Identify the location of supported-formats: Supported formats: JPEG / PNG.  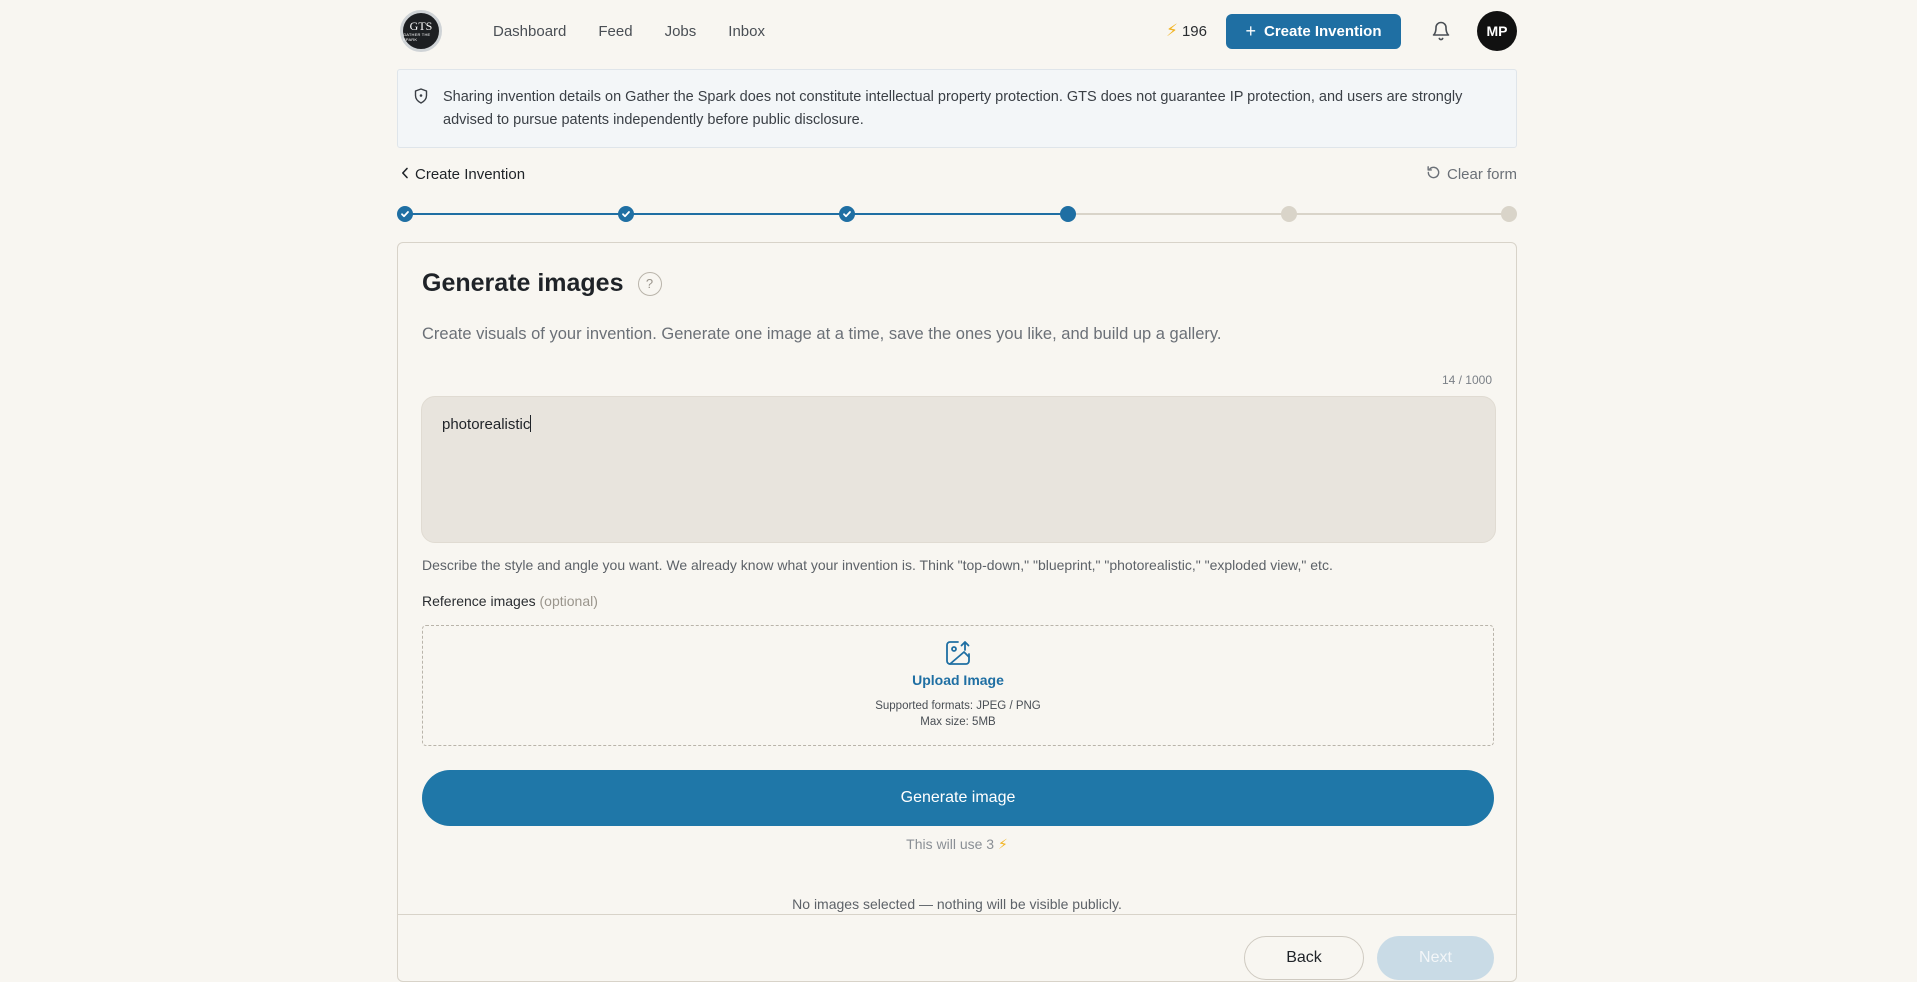
(958, 706).